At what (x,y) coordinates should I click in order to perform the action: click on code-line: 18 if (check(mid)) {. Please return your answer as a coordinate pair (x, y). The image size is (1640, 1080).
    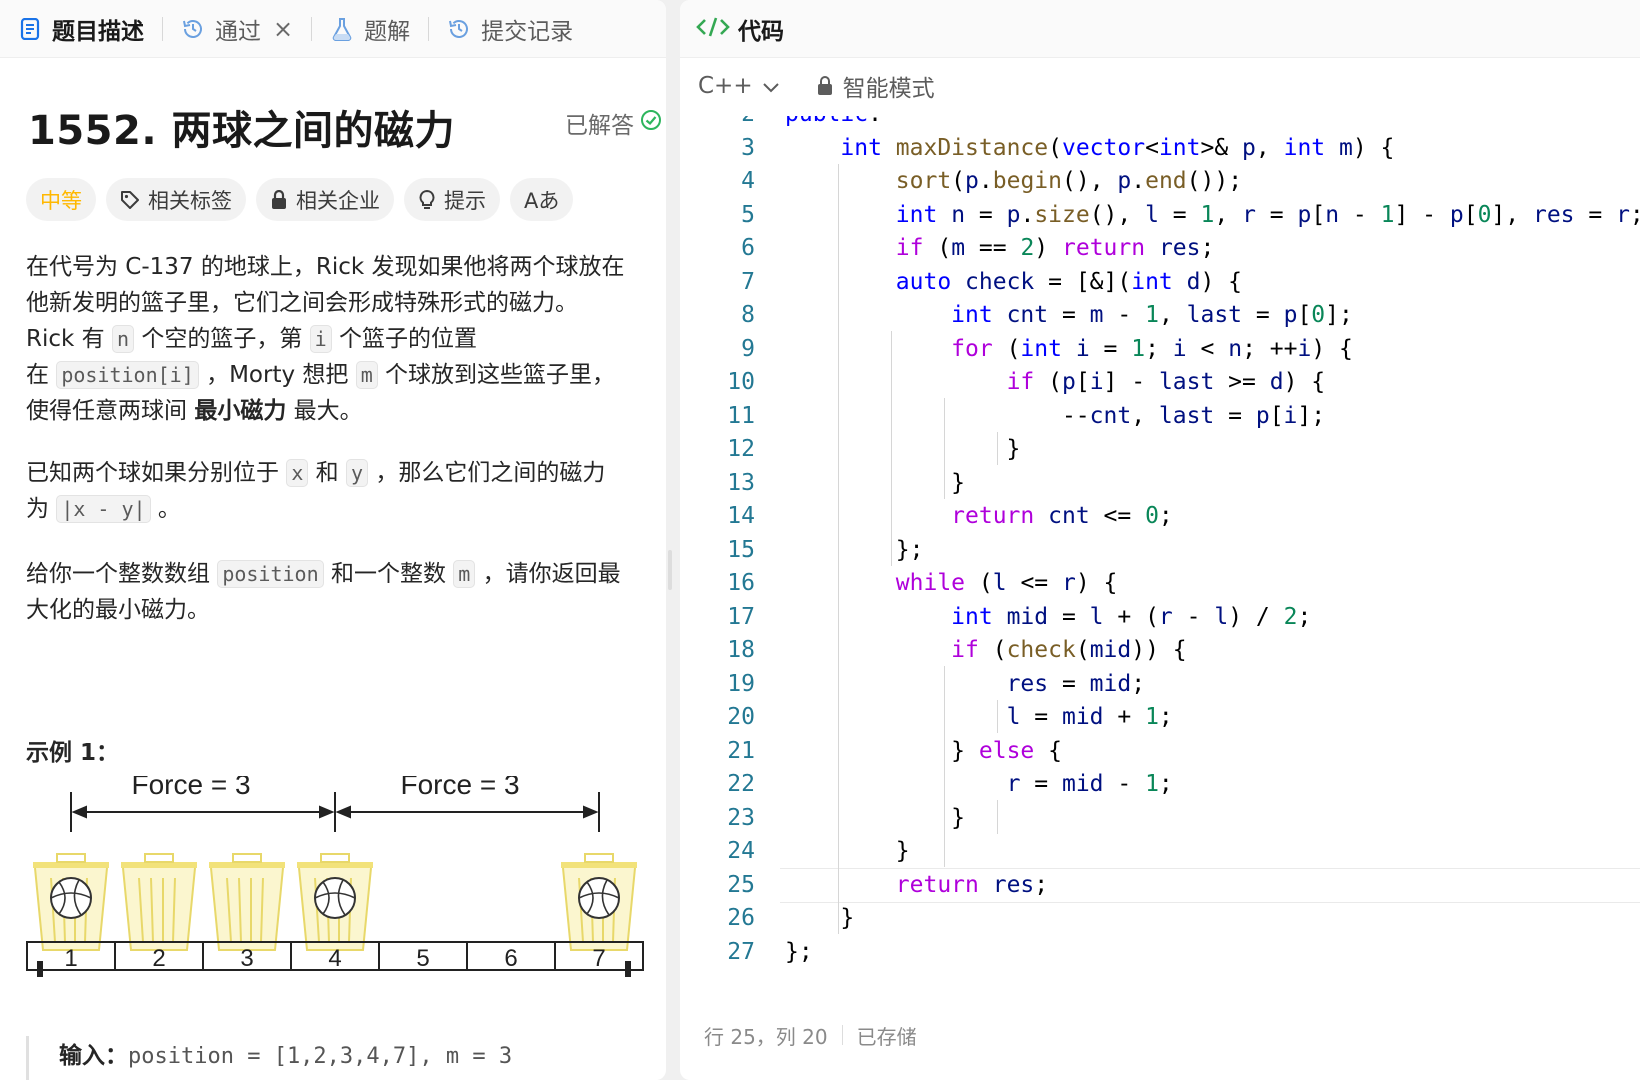
    Looking at the image, I should click on (1160, 650).